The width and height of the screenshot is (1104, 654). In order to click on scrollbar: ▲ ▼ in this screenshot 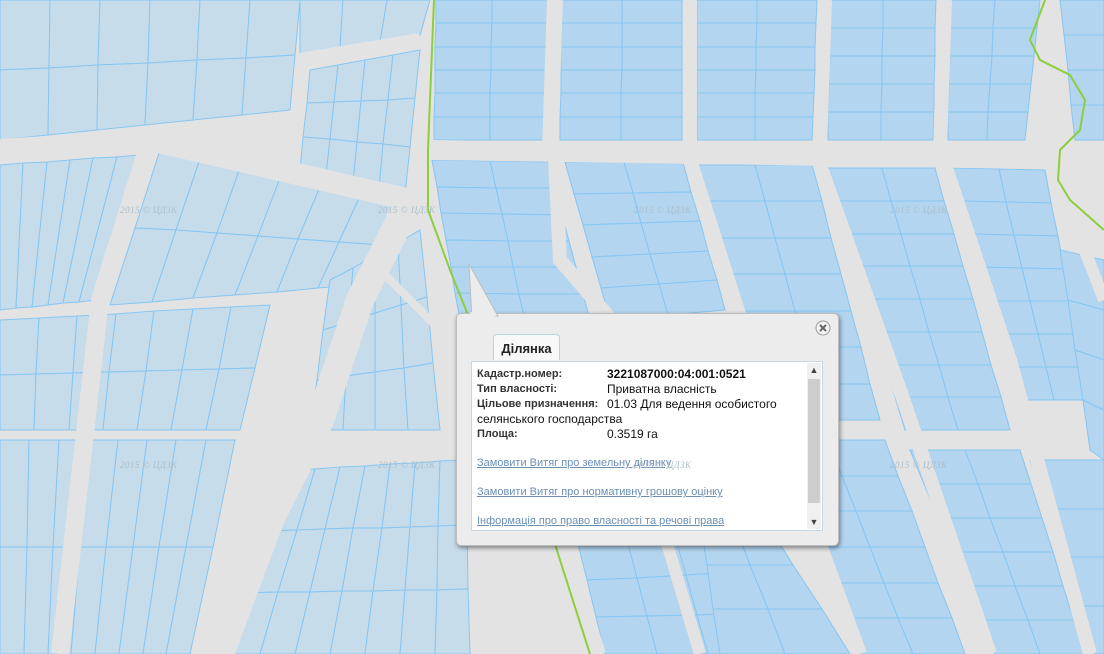, I will do `click(814, 446)`.